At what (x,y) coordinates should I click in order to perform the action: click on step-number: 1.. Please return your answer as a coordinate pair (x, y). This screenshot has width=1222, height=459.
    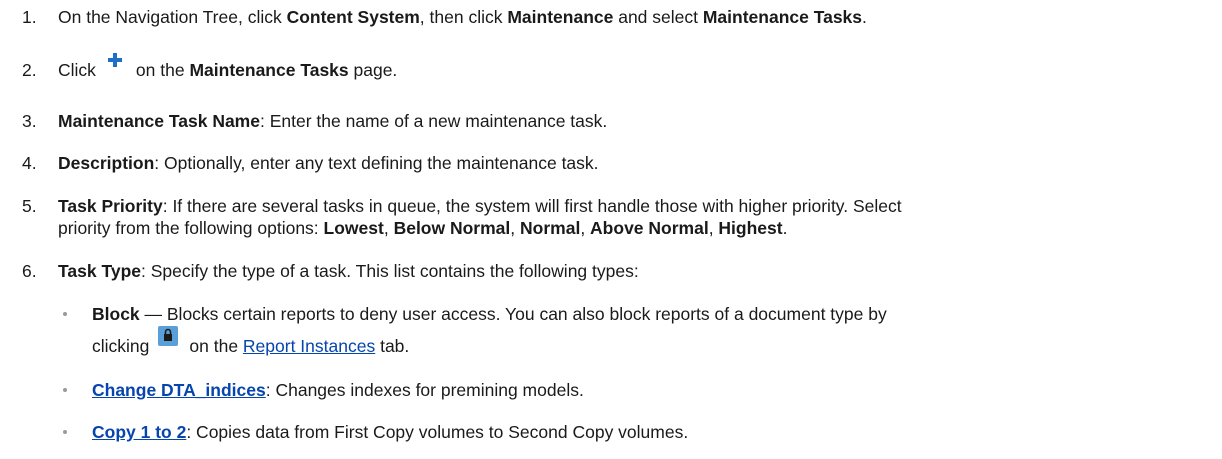
    Looking at the image, I should click on (29, 17).